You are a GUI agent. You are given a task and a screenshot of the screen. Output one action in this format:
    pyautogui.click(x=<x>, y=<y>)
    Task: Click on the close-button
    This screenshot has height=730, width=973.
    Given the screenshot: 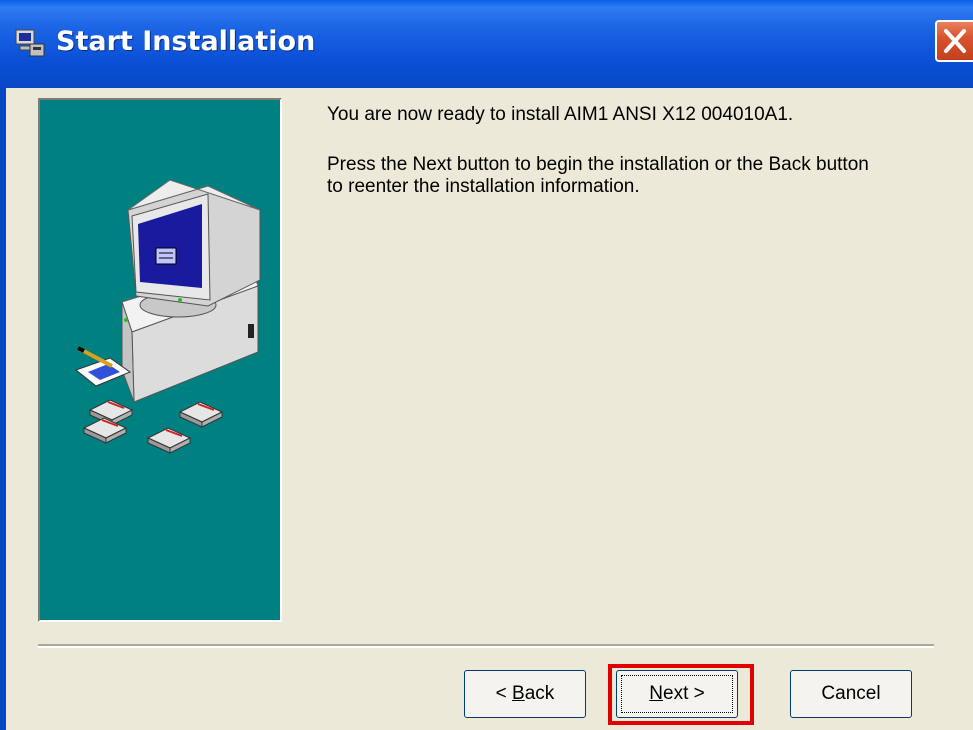 What is the action you would take?
    pyautogui.click(x=954, y=41)
    